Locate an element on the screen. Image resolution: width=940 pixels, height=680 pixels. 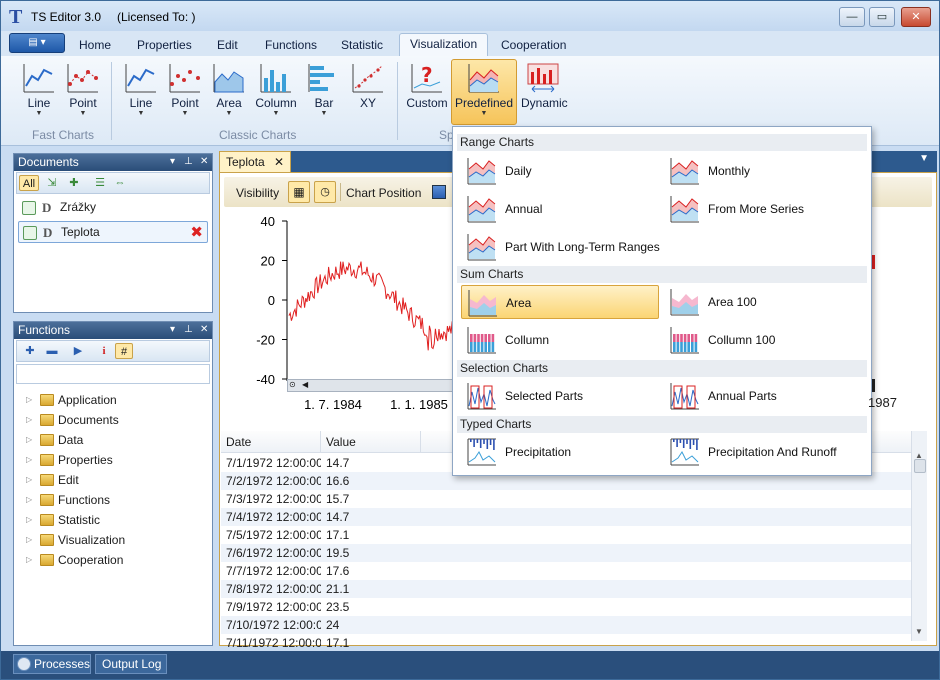
table-view-button: ▦ is located at coordinates (299, 192).